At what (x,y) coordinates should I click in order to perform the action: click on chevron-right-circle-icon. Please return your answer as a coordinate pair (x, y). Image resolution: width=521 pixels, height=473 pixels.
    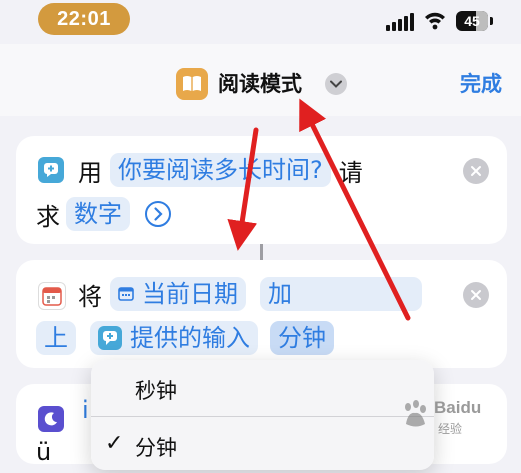
    Looking at the image, I should click on (158, 214).